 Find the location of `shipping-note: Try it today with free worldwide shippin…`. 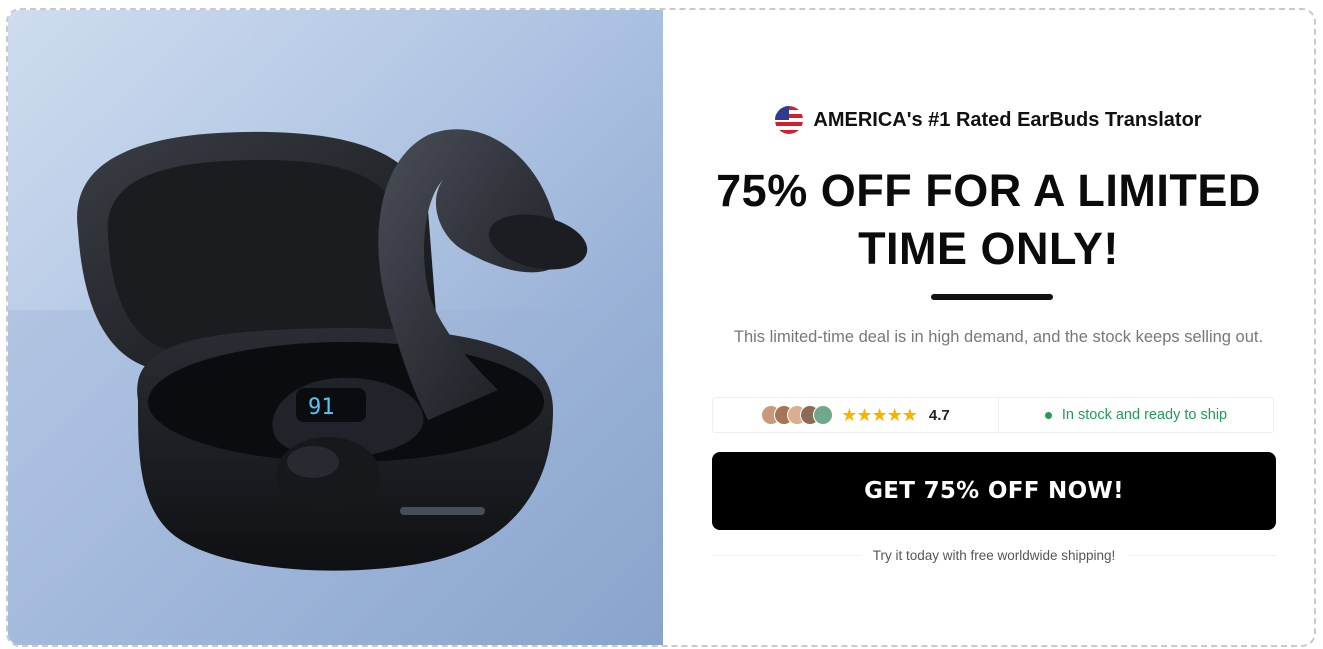

shipping-note: Try it today with free worldwide shippin… is located at coordinates (994, 555).